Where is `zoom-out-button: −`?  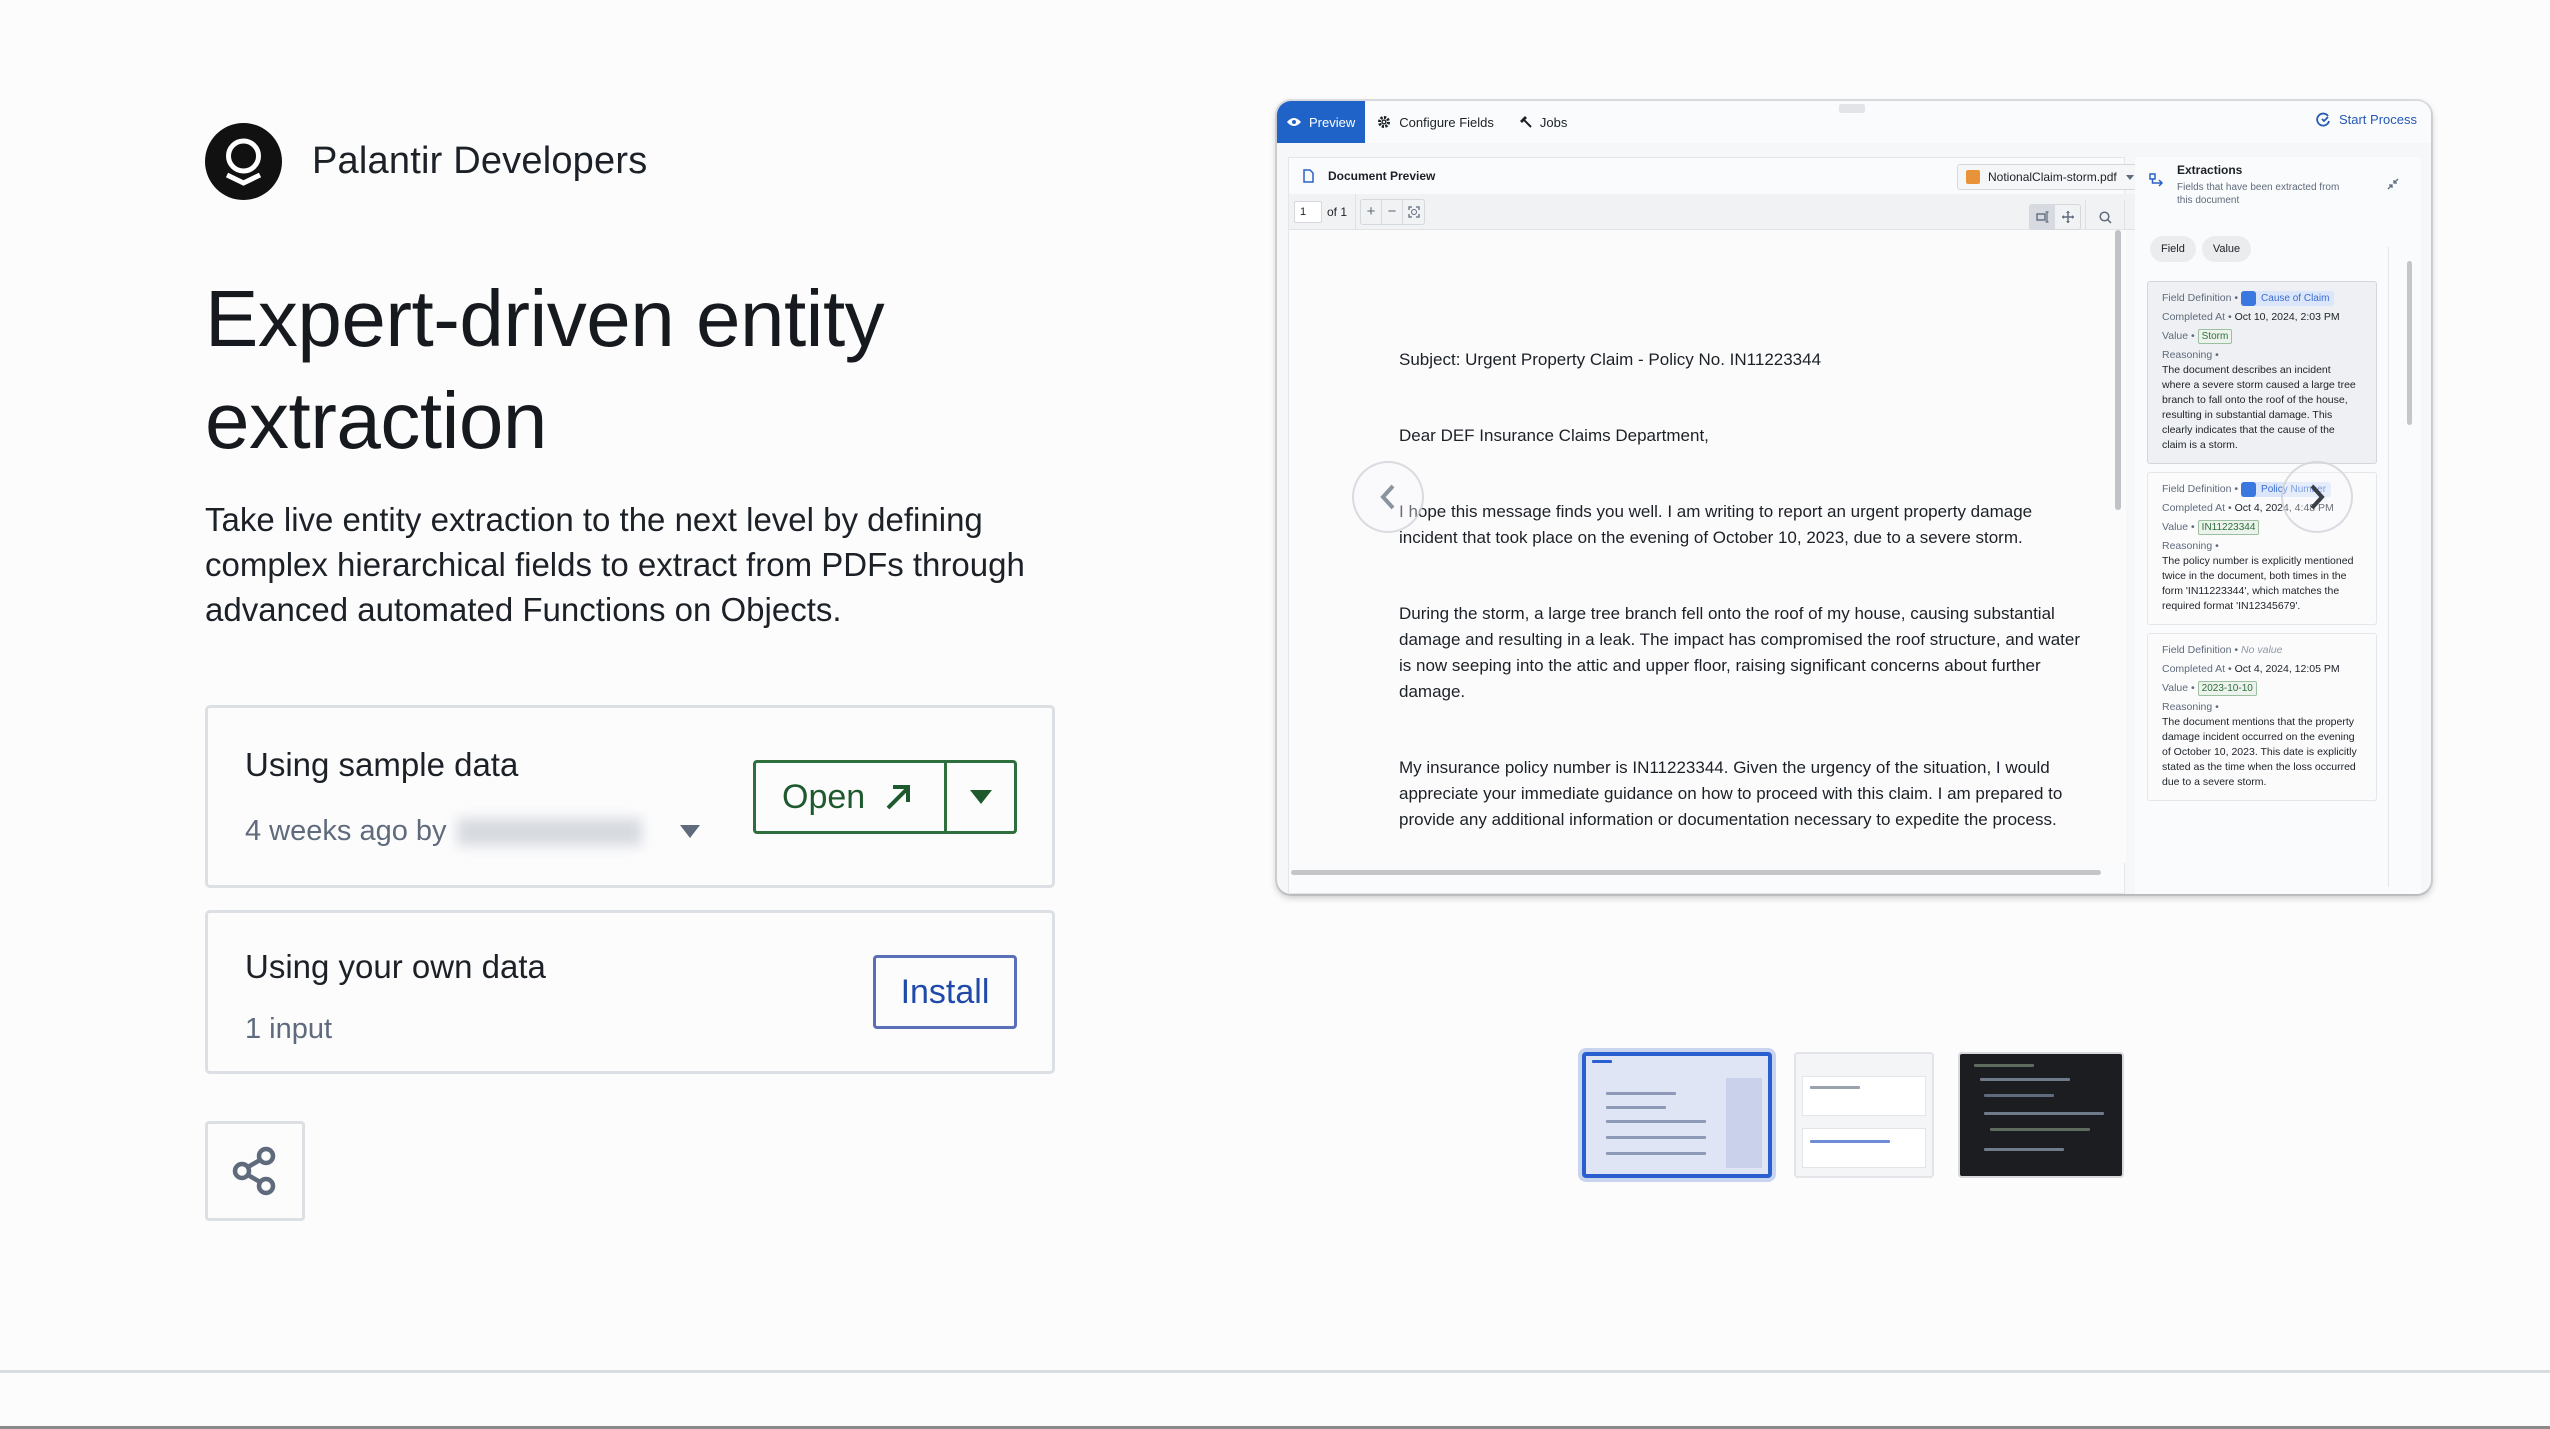
zoom-out-button: − is located at coordinates (1393, 211).